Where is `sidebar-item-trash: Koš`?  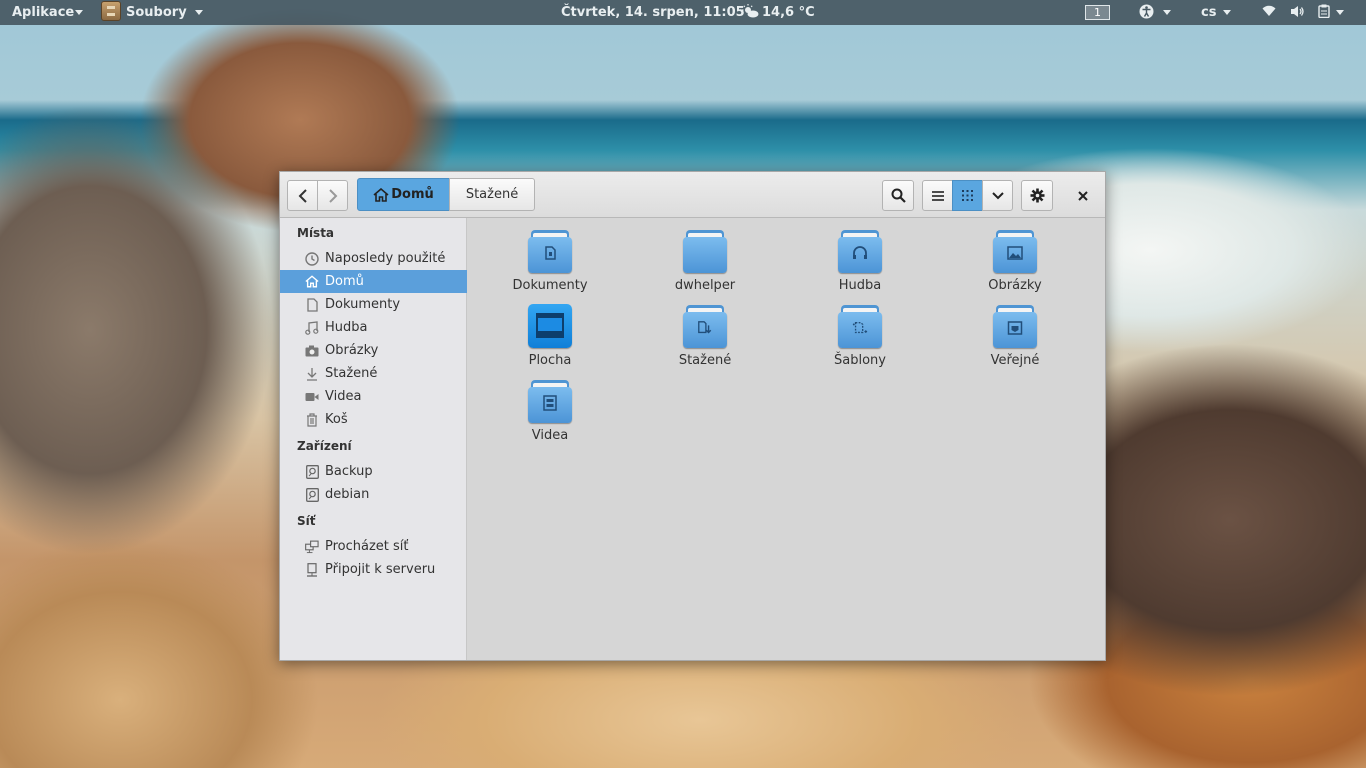
sidebar-item-trash: Koš is located at coordinates (373, 419).